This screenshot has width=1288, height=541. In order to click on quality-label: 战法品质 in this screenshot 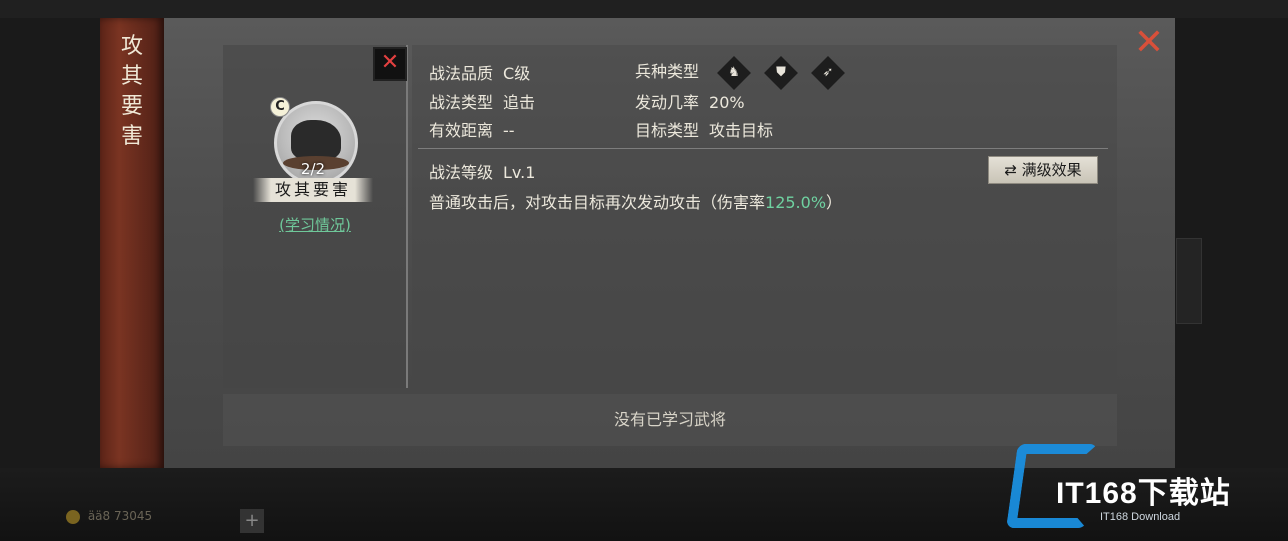, I will do `click(461, 73)`.